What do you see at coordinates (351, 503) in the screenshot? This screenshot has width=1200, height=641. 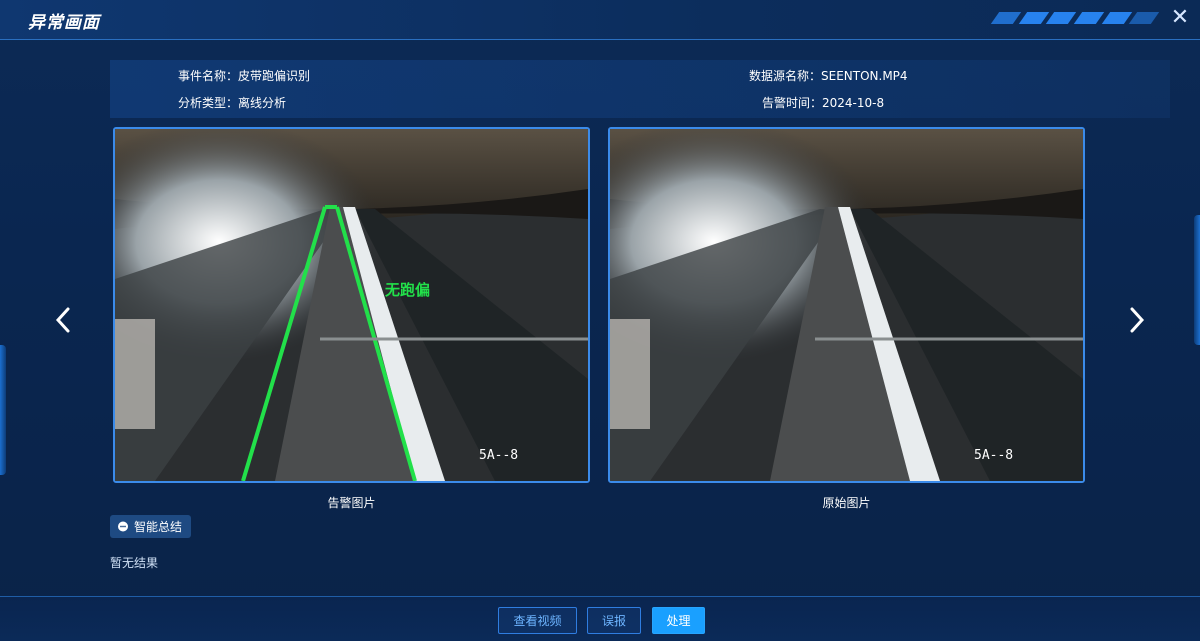 I see `alarm-image-caption: 告警图片` at bounding box center [351, 503].